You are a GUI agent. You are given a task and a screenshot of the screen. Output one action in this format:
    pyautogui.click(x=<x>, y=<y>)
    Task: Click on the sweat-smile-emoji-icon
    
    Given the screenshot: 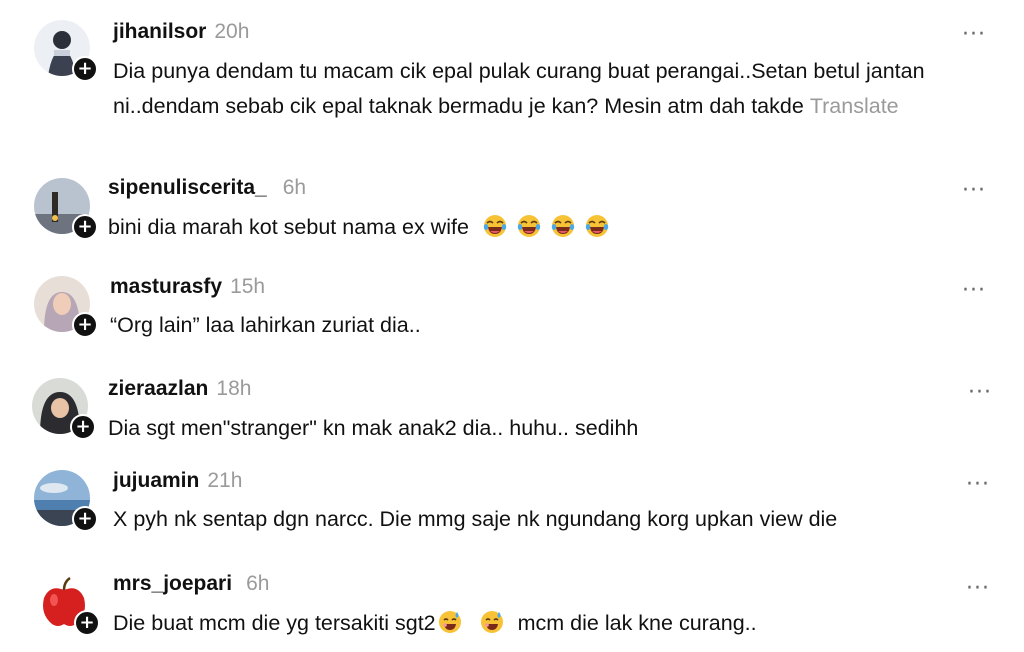 What is the action you would take?
    pyautogui.click(x=475, y=623)
    